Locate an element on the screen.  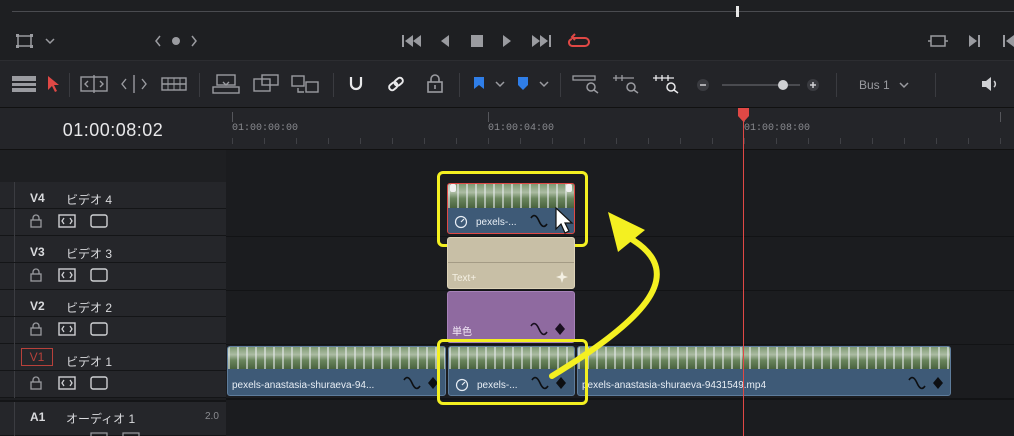
skip-to-start-icon is located at coordinates (412, 41).